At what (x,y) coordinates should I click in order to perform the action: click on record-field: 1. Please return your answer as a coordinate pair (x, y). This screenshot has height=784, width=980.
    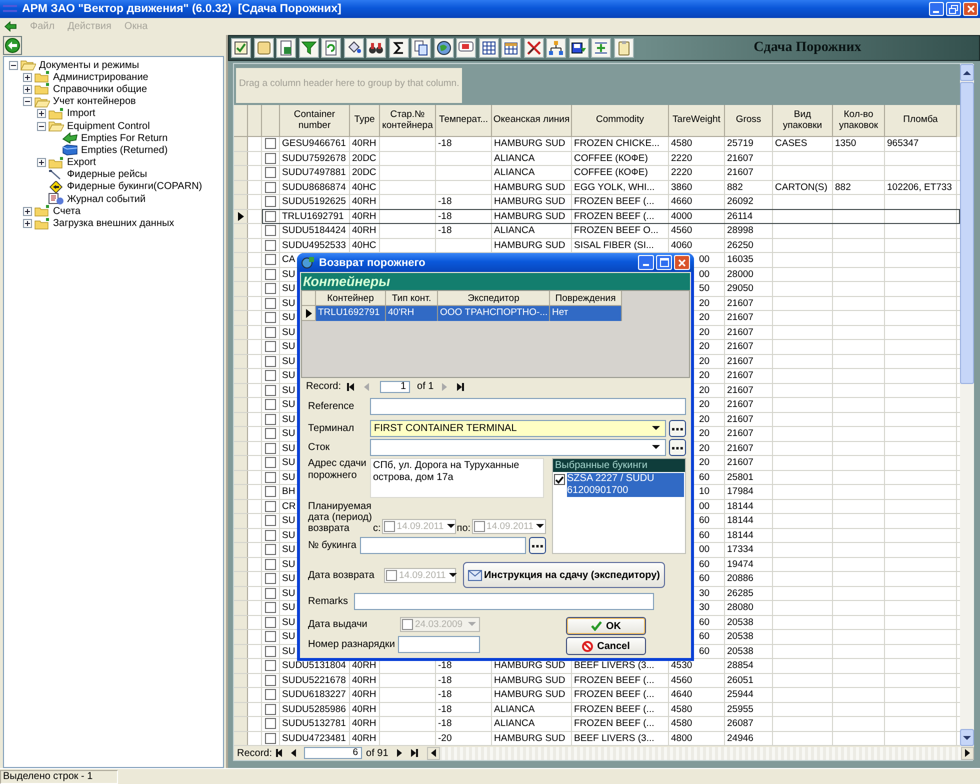
    Looking at the image, I should click on (395, 386).